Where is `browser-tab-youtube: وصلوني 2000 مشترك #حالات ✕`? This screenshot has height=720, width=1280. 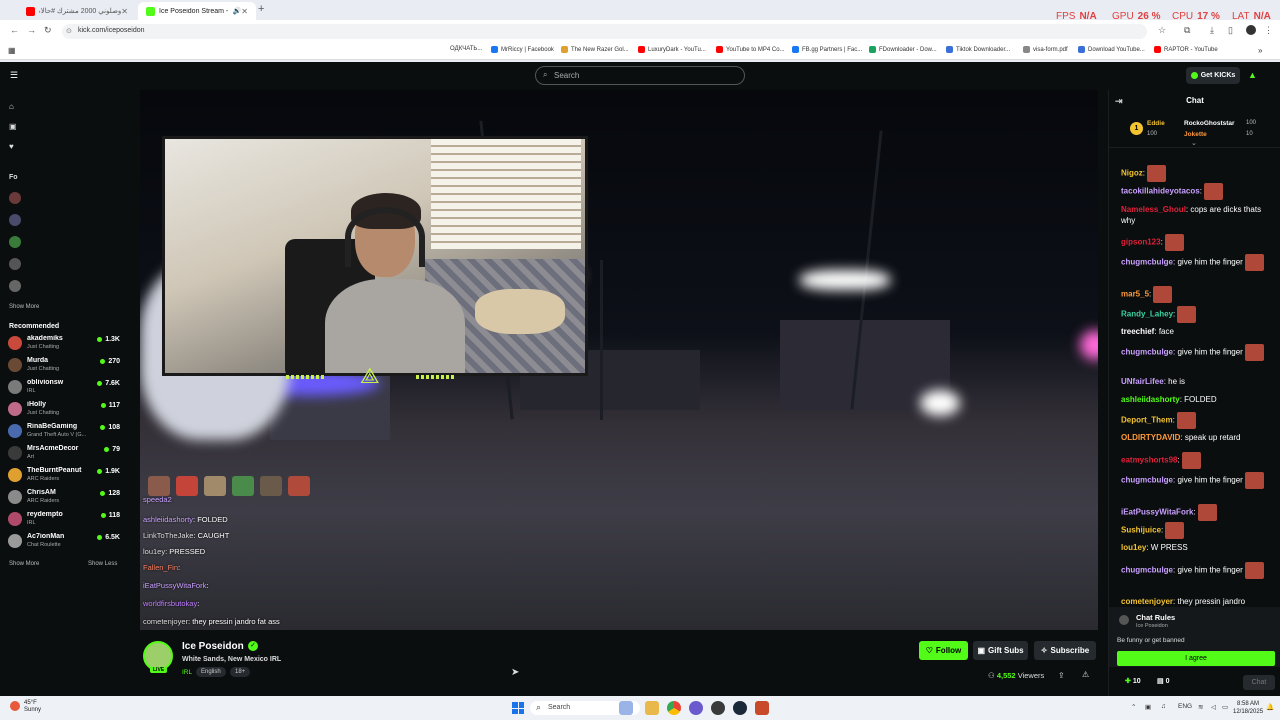 browser-tab-youtube: وصلوني 2000 مشترك #حالات ✕ is located at coordinates (77, 11).